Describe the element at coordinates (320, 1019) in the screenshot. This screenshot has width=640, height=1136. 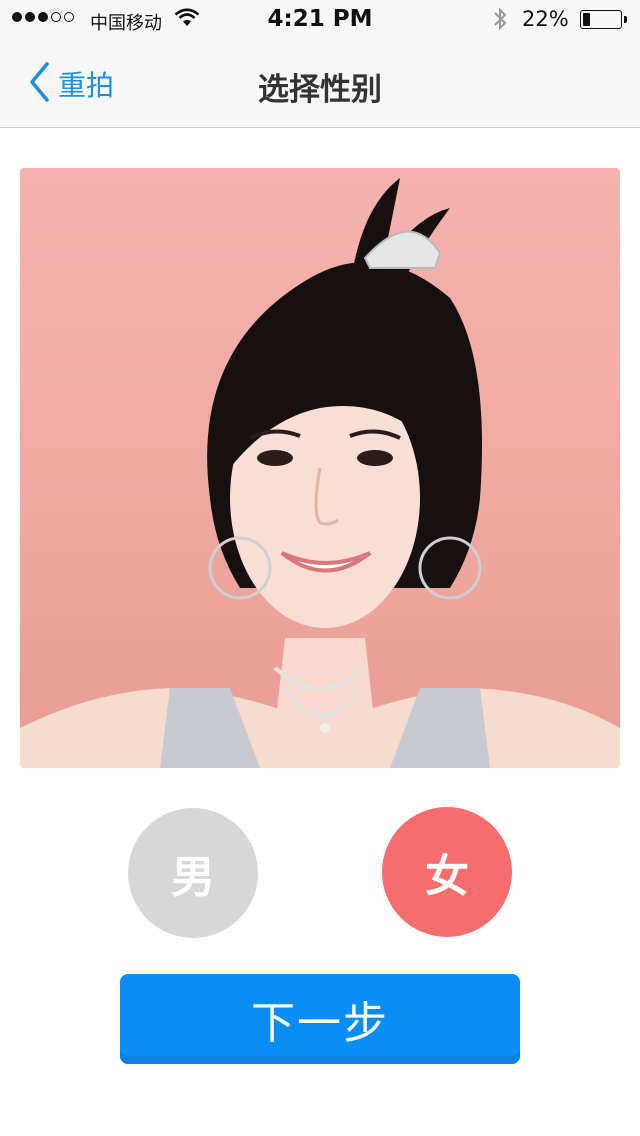
I see `next-step-button: 下一步` at that location.